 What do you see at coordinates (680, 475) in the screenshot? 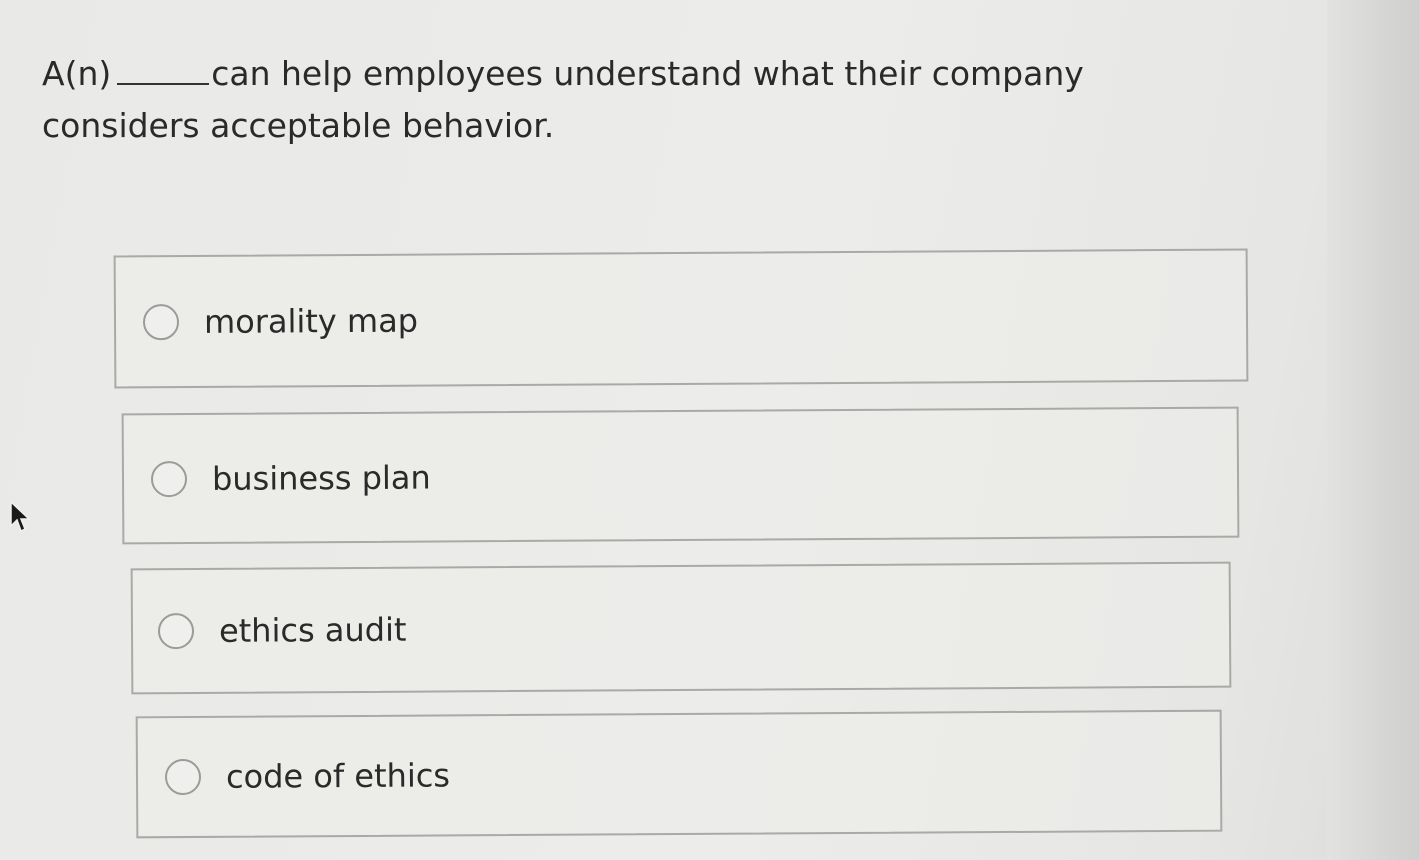
I see `option-business-plan: business plan` at bounding box center [680, 475].